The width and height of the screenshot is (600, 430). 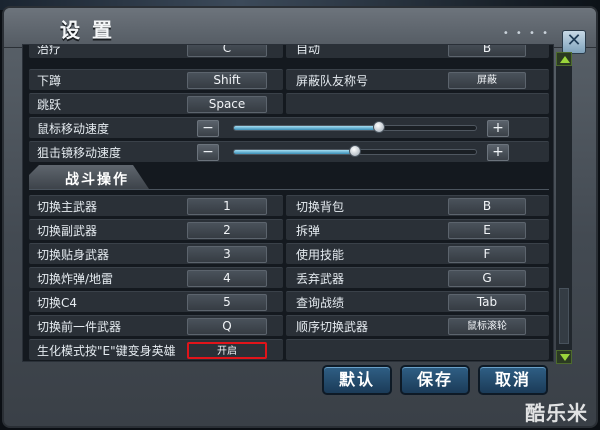 I want to click on row-label: 切换主武器, so click(x=67, y=207).